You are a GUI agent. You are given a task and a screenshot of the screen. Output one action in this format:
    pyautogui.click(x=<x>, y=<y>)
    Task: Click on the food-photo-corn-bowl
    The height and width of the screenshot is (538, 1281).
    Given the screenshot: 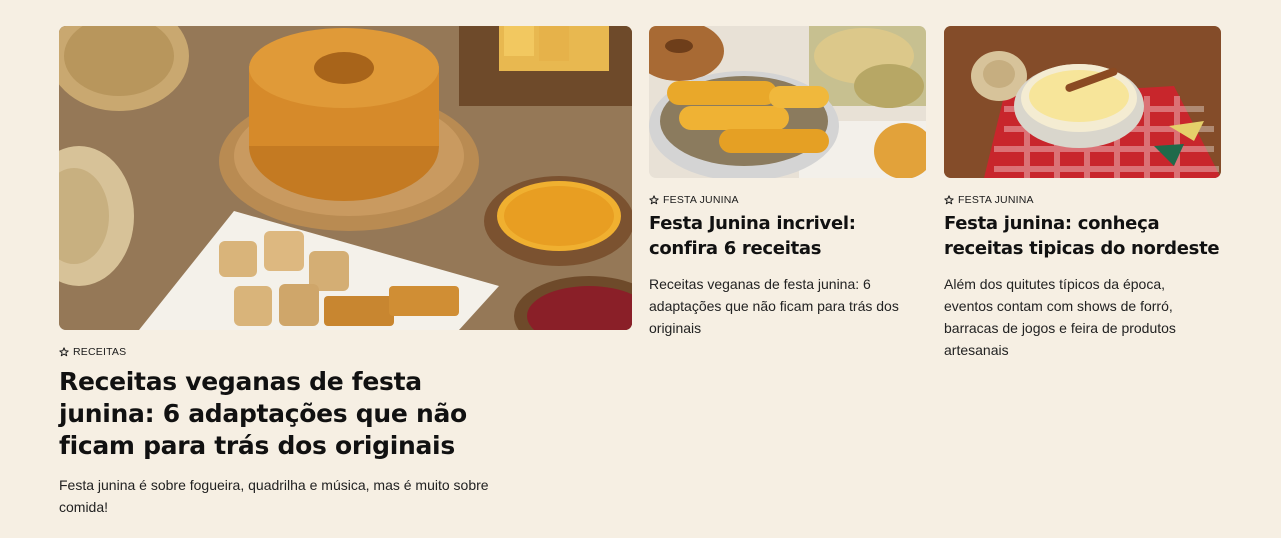 What is the action you would take?
    pyautogui.click(x=787, y=102)
    